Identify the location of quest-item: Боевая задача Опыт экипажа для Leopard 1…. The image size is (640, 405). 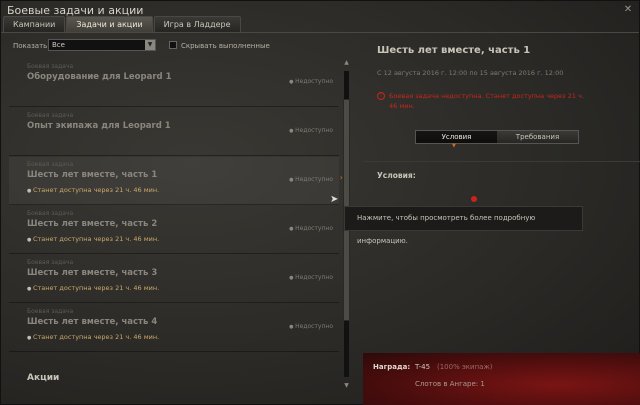
(174, 132).